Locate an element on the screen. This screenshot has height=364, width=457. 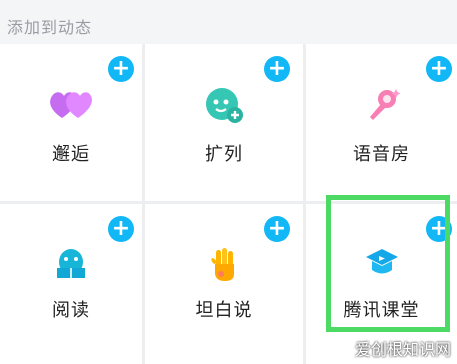
tile-voice-room: + 语音房 is located at coordinates (381, 122).